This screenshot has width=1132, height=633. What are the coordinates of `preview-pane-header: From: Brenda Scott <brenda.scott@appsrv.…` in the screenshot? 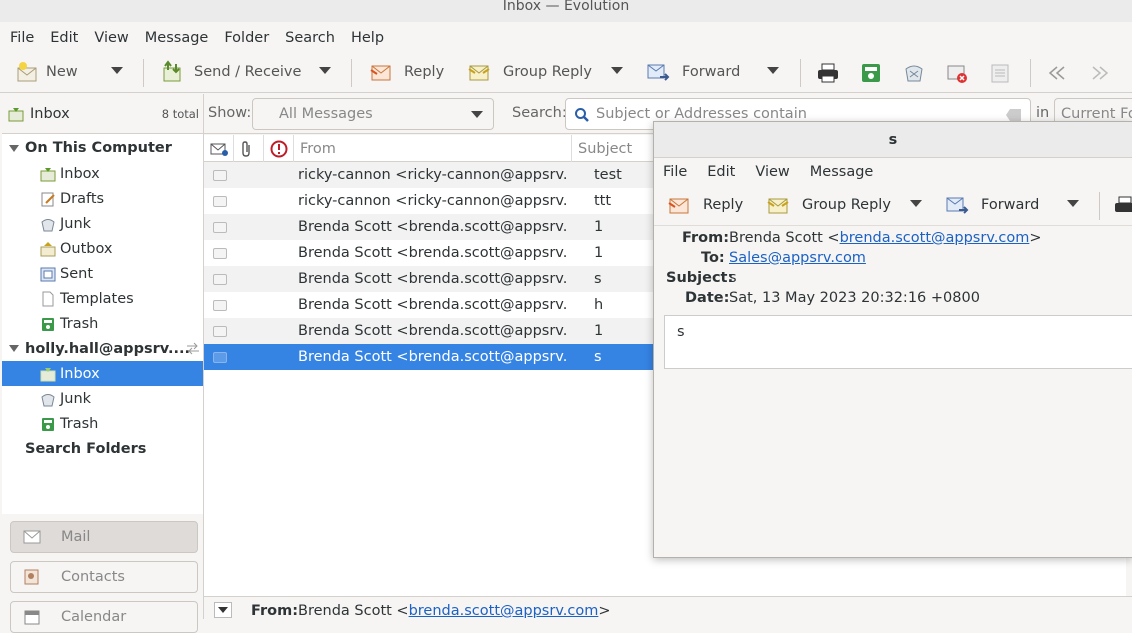 It's located at (668, 607).